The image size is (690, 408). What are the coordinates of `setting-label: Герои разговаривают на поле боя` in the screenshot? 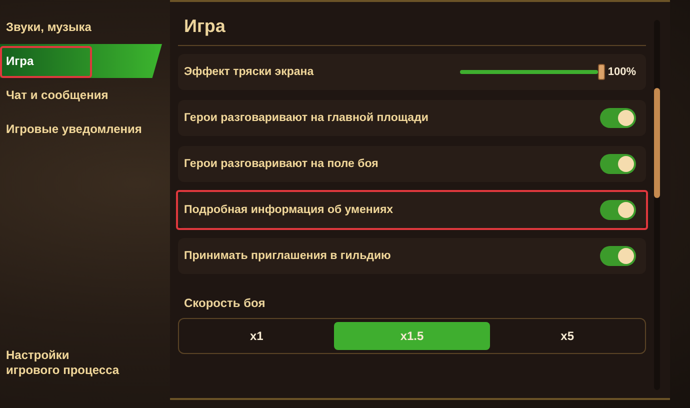 It's located at (281, 164).